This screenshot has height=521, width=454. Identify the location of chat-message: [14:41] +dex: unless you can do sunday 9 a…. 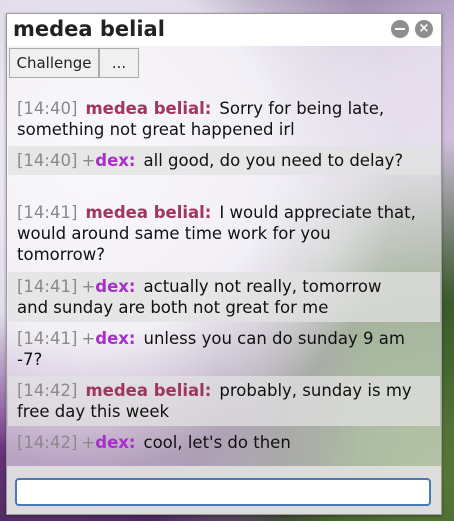
(224, 349).